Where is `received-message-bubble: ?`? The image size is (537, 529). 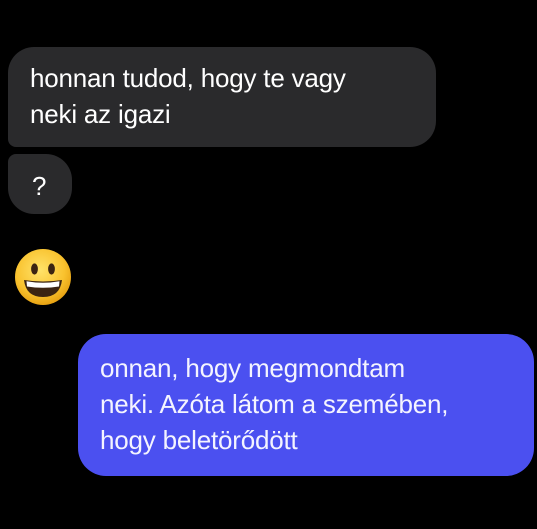 received-message-bubble: ? is located at coordinates (40, 184).